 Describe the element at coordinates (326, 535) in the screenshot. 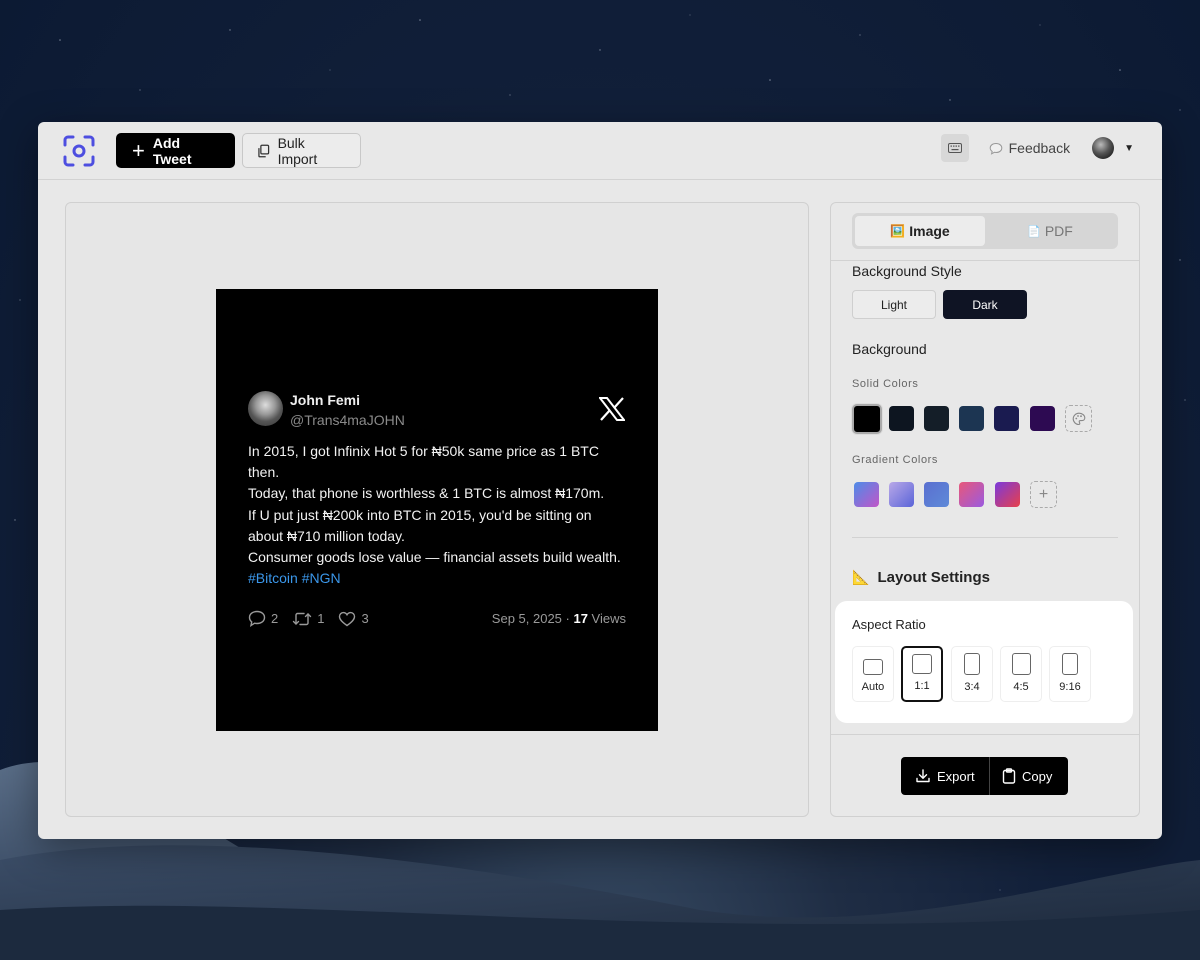

I see `tweet-text-line: about ₦710 million today.` at that location.